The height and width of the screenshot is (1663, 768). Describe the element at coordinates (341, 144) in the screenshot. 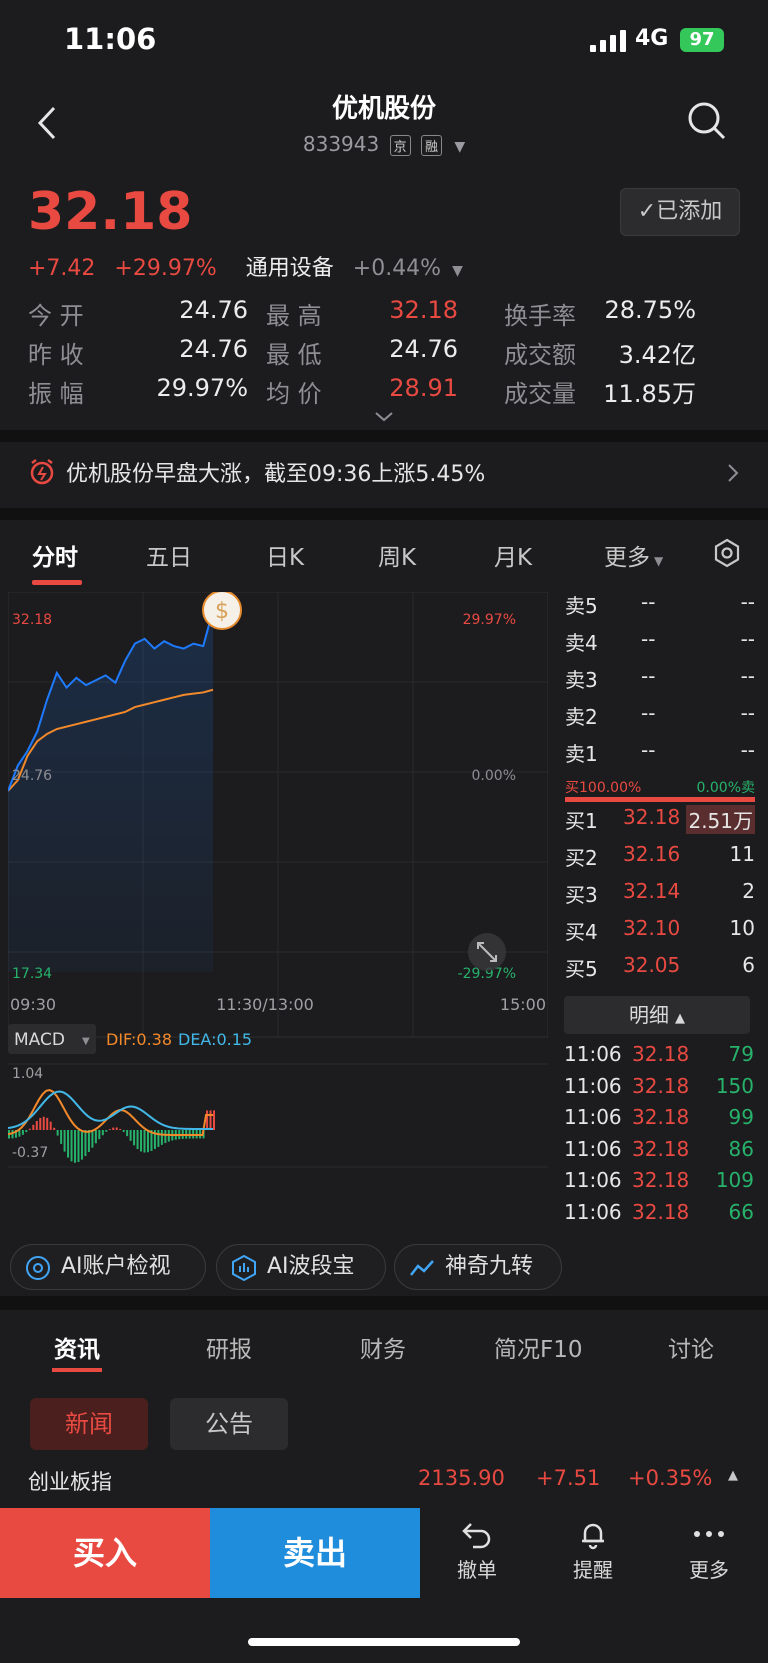

I see `stock-code: 833943` at that location.